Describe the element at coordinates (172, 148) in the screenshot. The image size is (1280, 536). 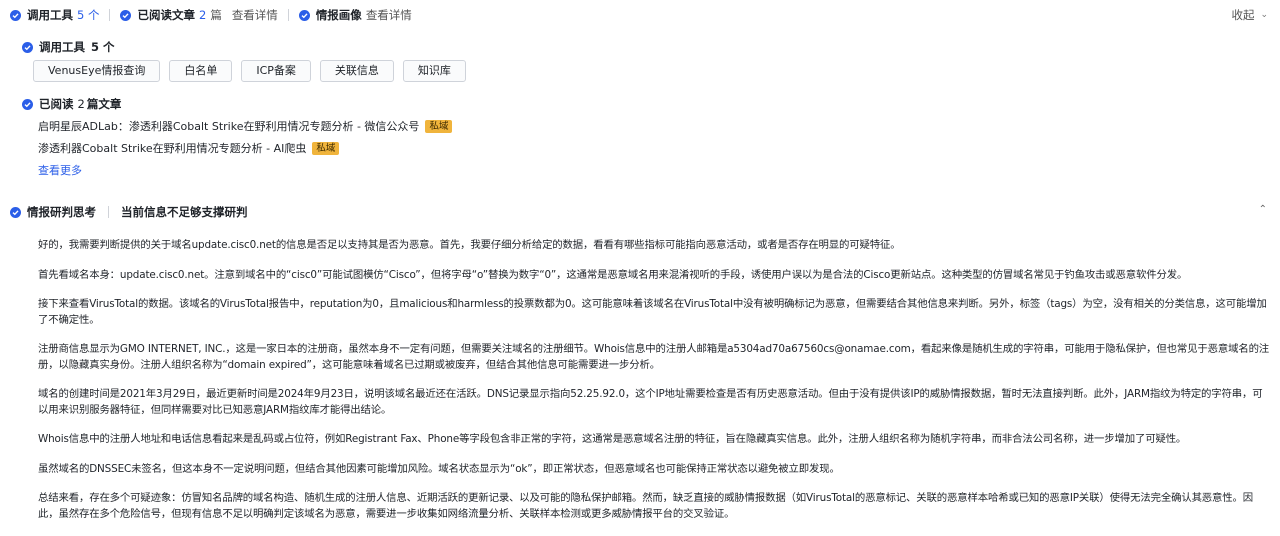
I see `article-title: 渗透利器Cobalt Strike在野利用情况专题分析 - AI爬虫` at that location.